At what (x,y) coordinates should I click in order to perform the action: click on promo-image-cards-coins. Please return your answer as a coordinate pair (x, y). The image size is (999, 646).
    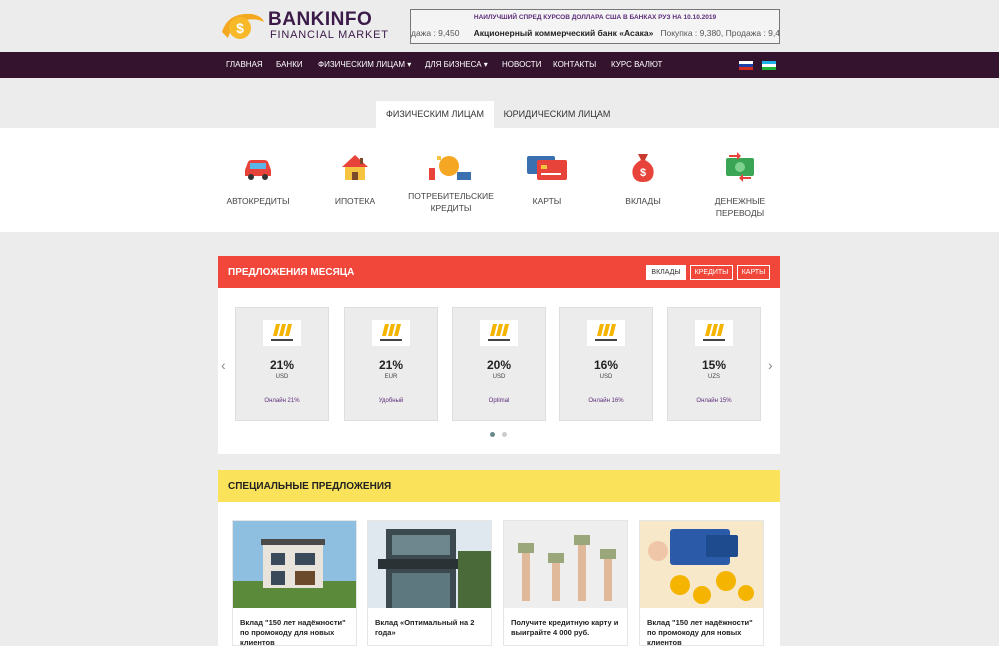
    Looking at the image, I should click on (701, 564).